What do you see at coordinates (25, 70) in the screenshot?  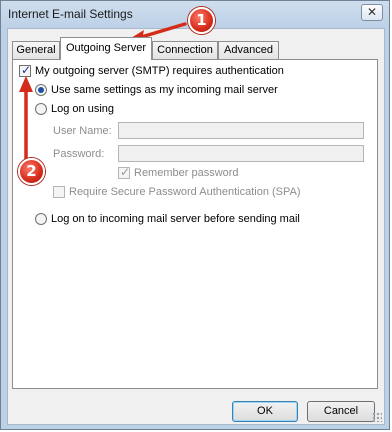 I see `smtp-auth-checkbox` at bounding box center [25, 70].